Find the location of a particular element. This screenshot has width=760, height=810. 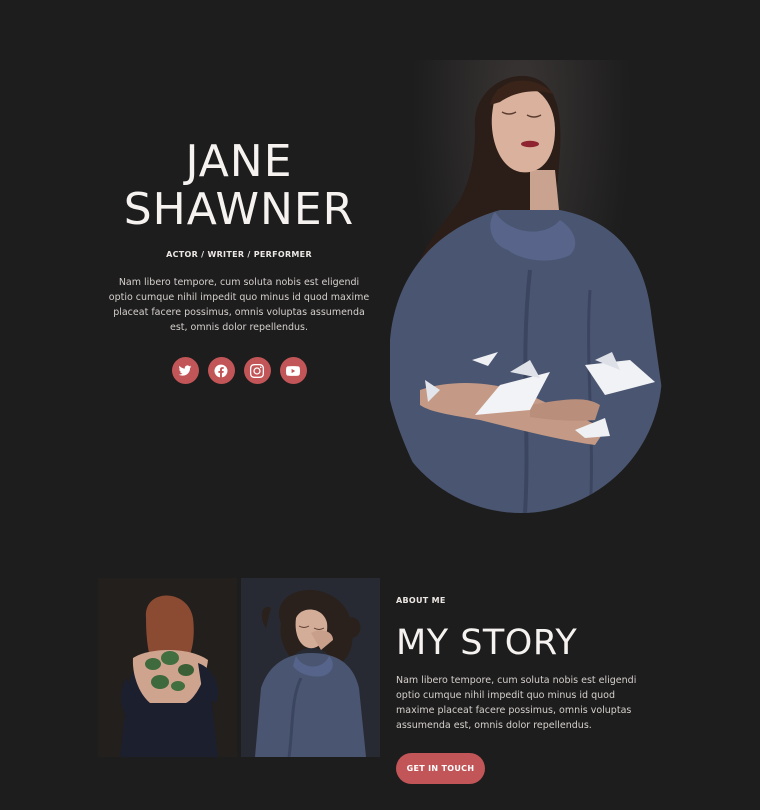

about-title: MY STORY is located at coordinates (487, 643).